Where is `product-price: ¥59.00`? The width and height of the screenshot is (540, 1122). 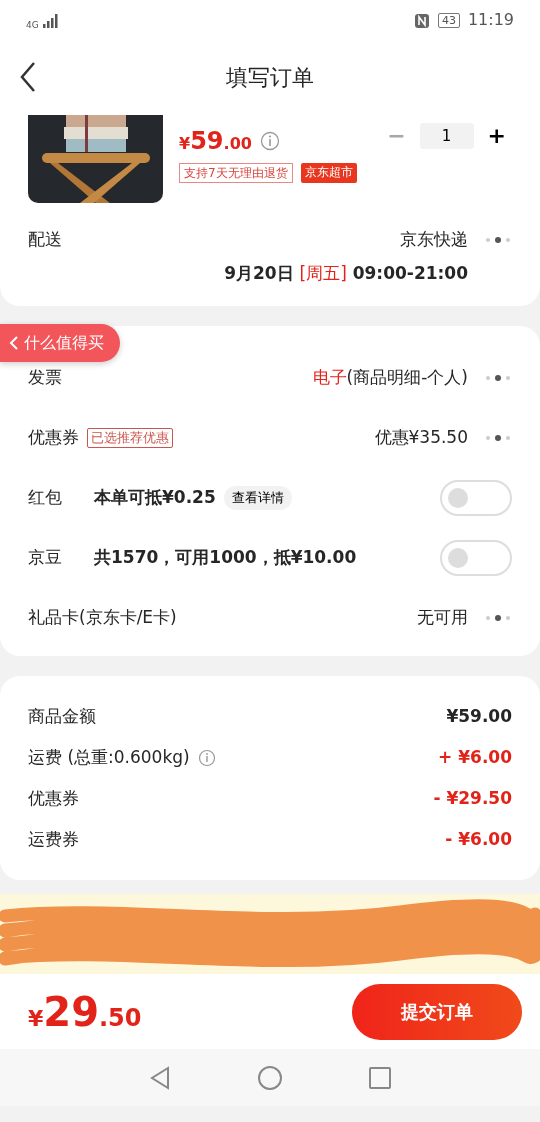 product-price: ¥59.00 is located at coordinates (215, 141).